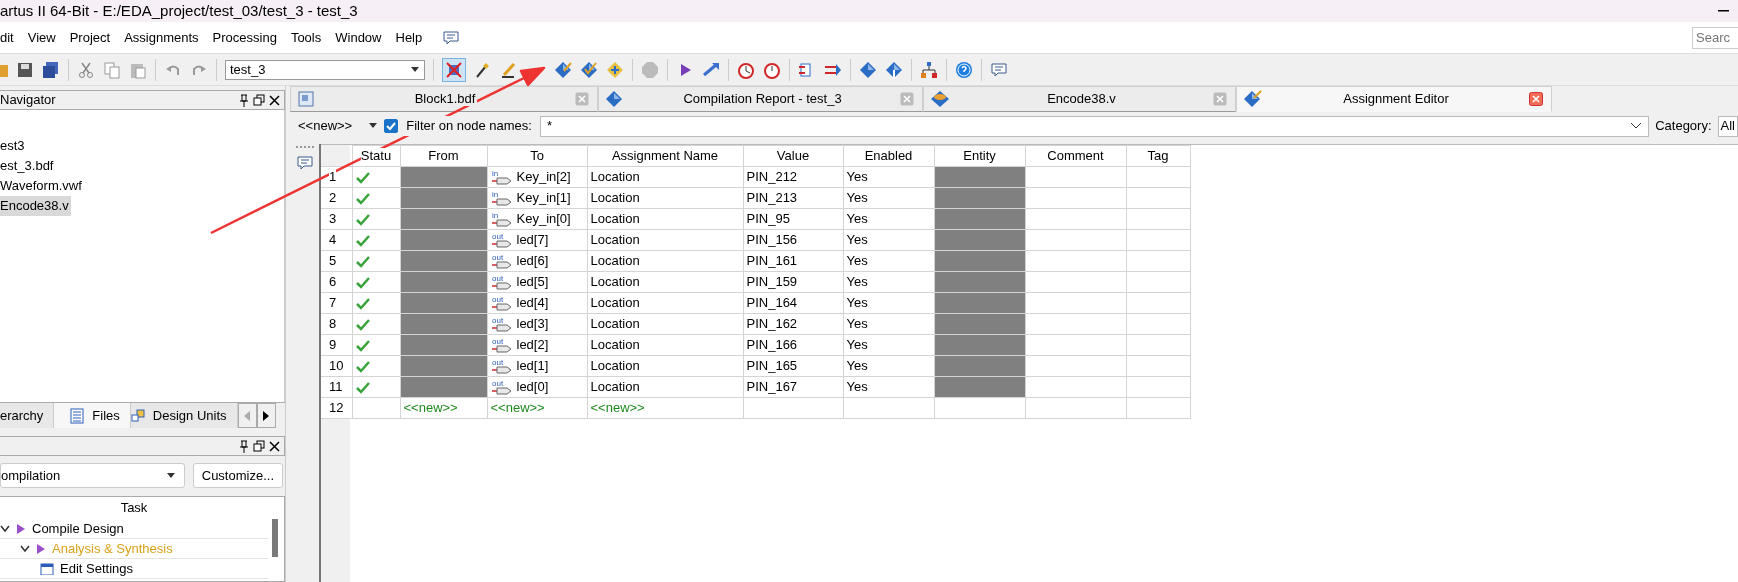 Image resolution: width=1738 pixels, height=582 pixels. What do you see at coordinates (793, 219) in the screenshot?
I see `table-cell: PIN_95` at bounding box center [793, 219].